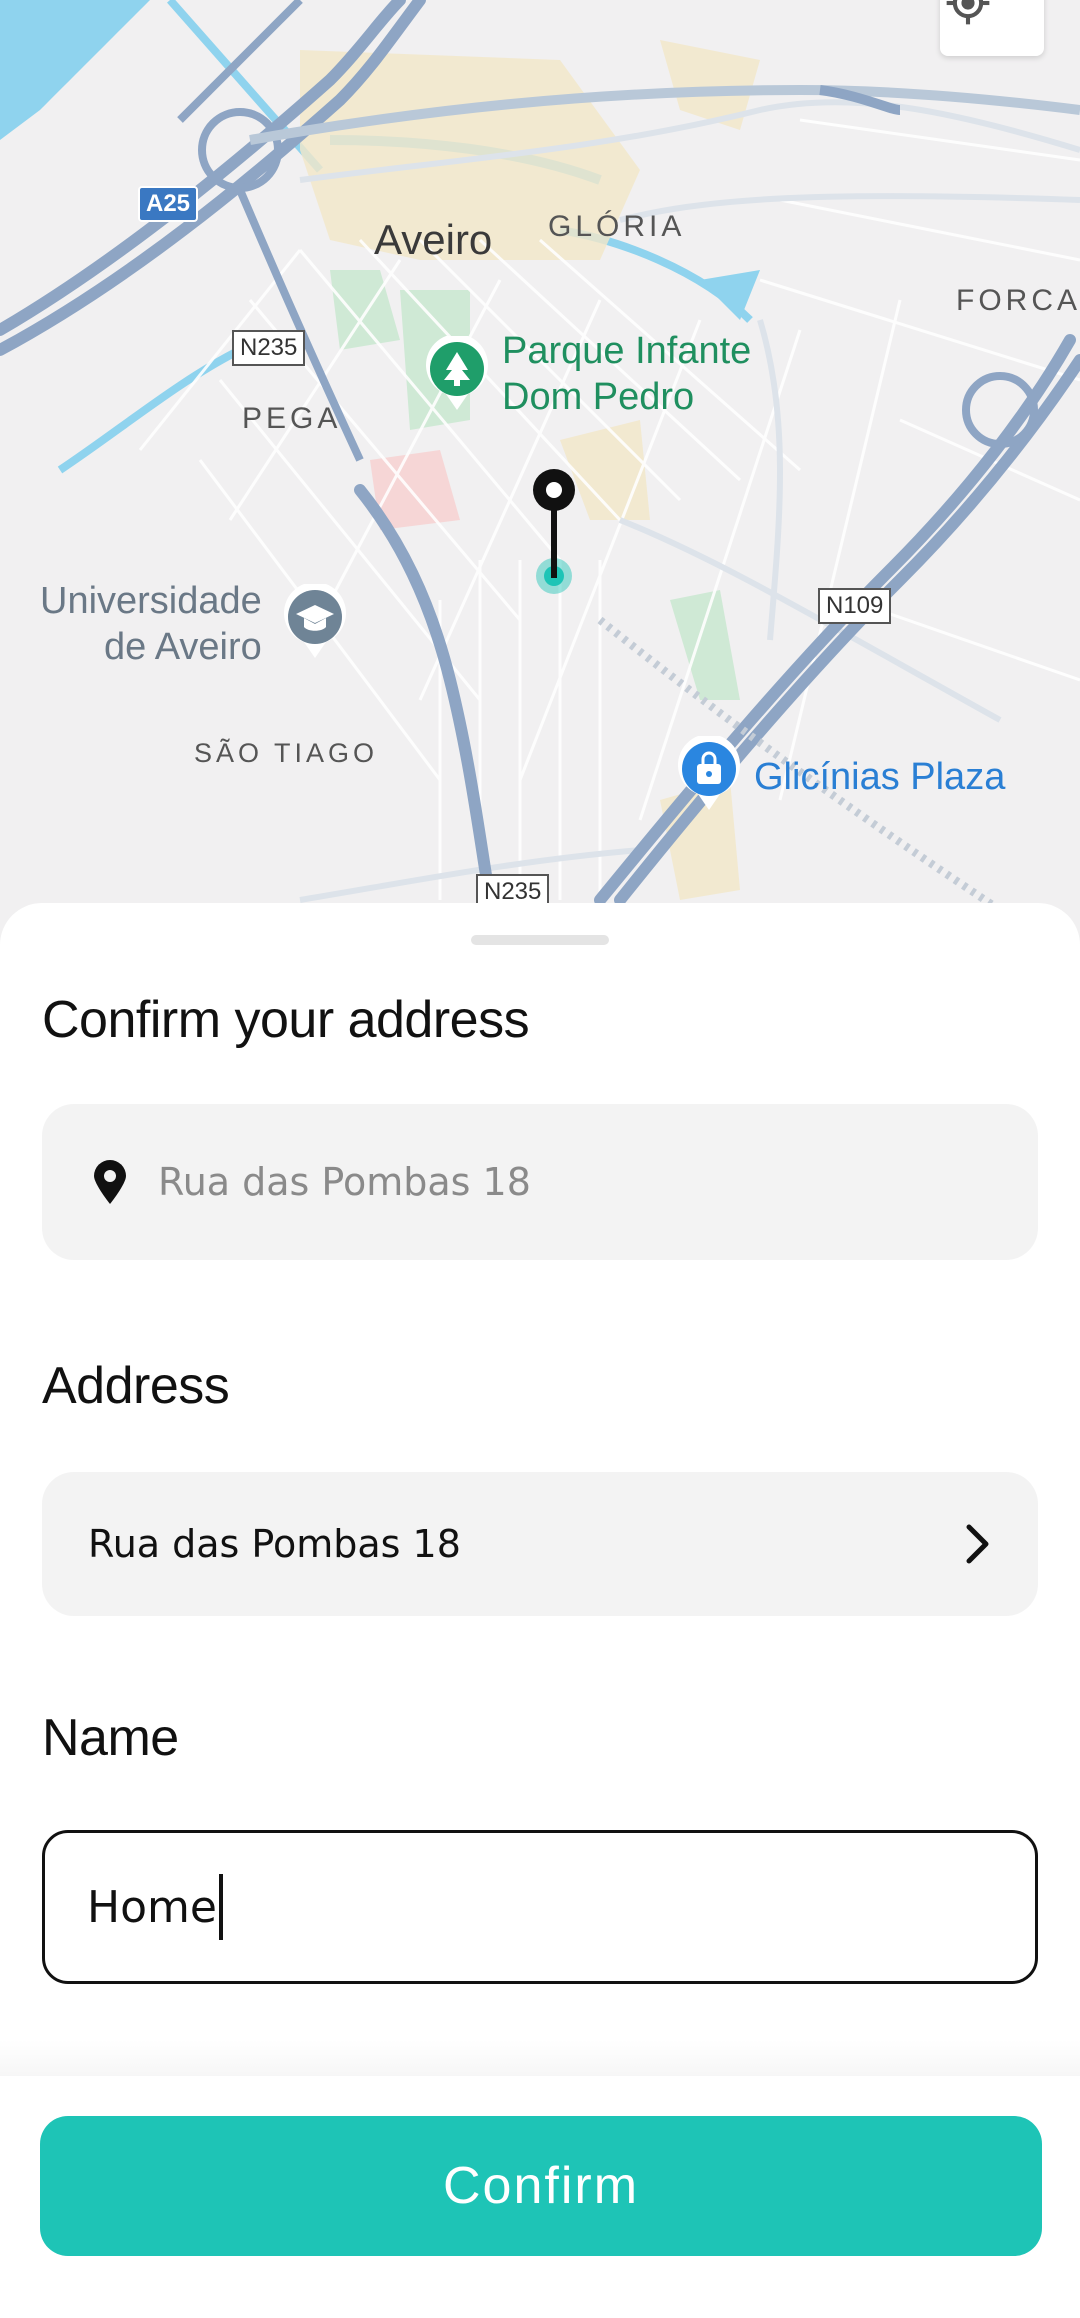  I want to click on name-value: Home, so click(152, 1907).